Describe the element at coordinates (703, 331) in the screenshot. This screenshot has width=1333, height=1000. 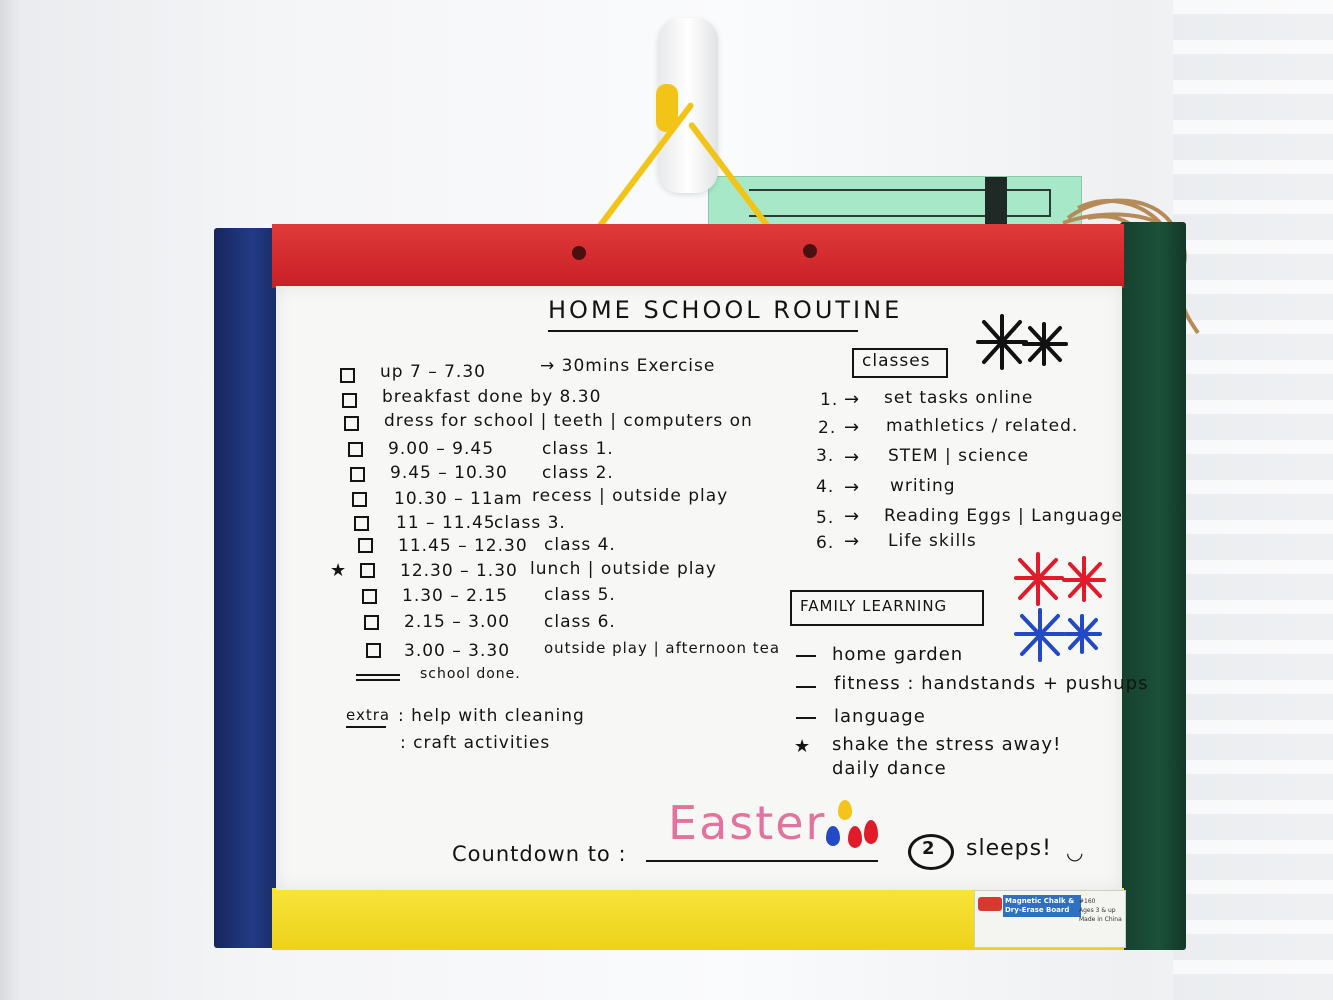
I see `title-underline` at that location.